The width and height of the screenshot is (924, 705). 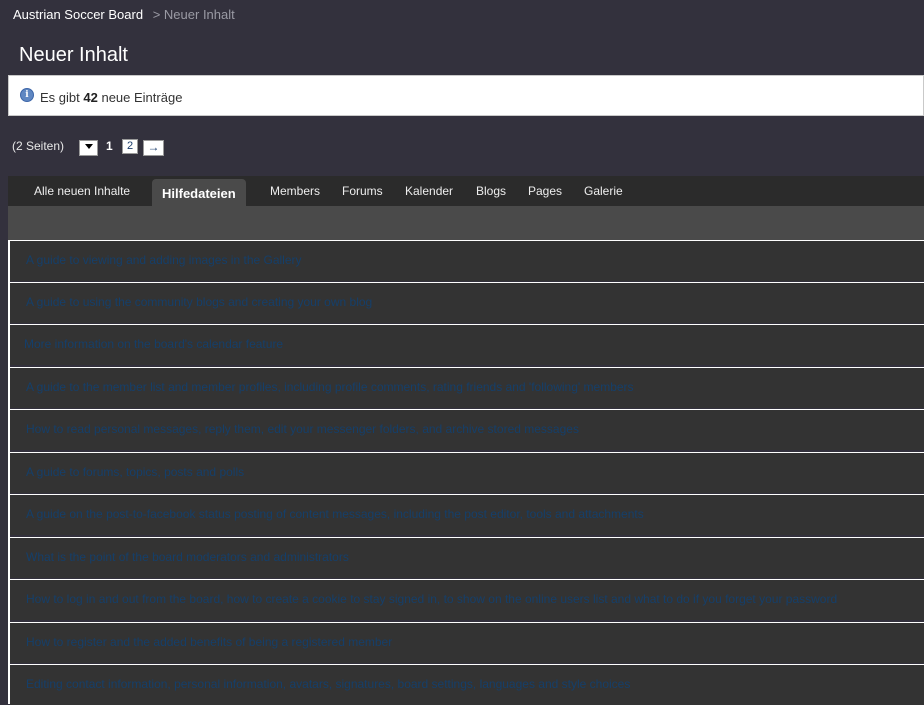 What do you see at coordinates (295, 191) in the screenshot?
I see `tab-members: Members` at bounding box center [295, 191].